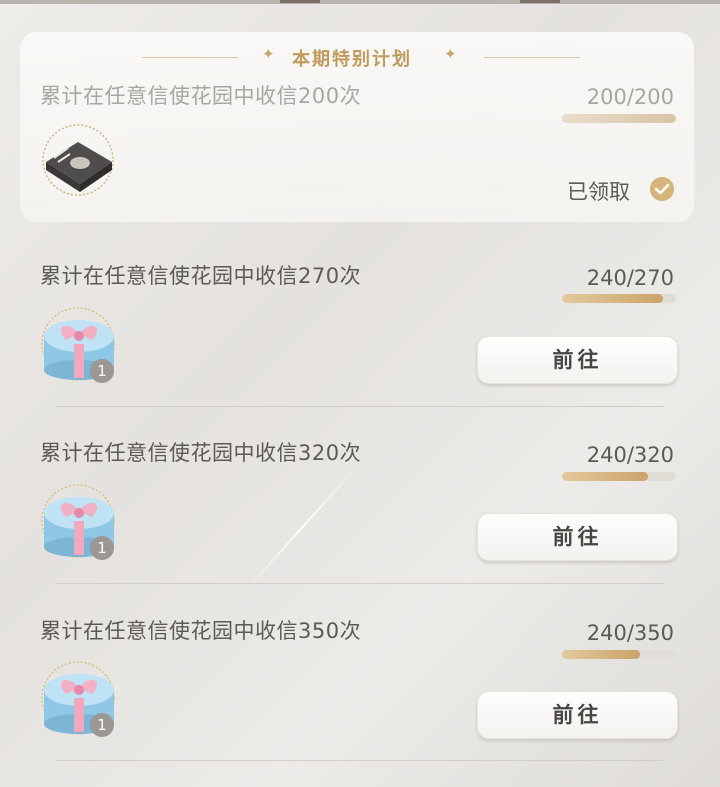 This screenshot has height=787, width=720. What do you see at coordinates (302, 527) in the screenshot?
I see `light-streak` at bounding box center [302, 527].